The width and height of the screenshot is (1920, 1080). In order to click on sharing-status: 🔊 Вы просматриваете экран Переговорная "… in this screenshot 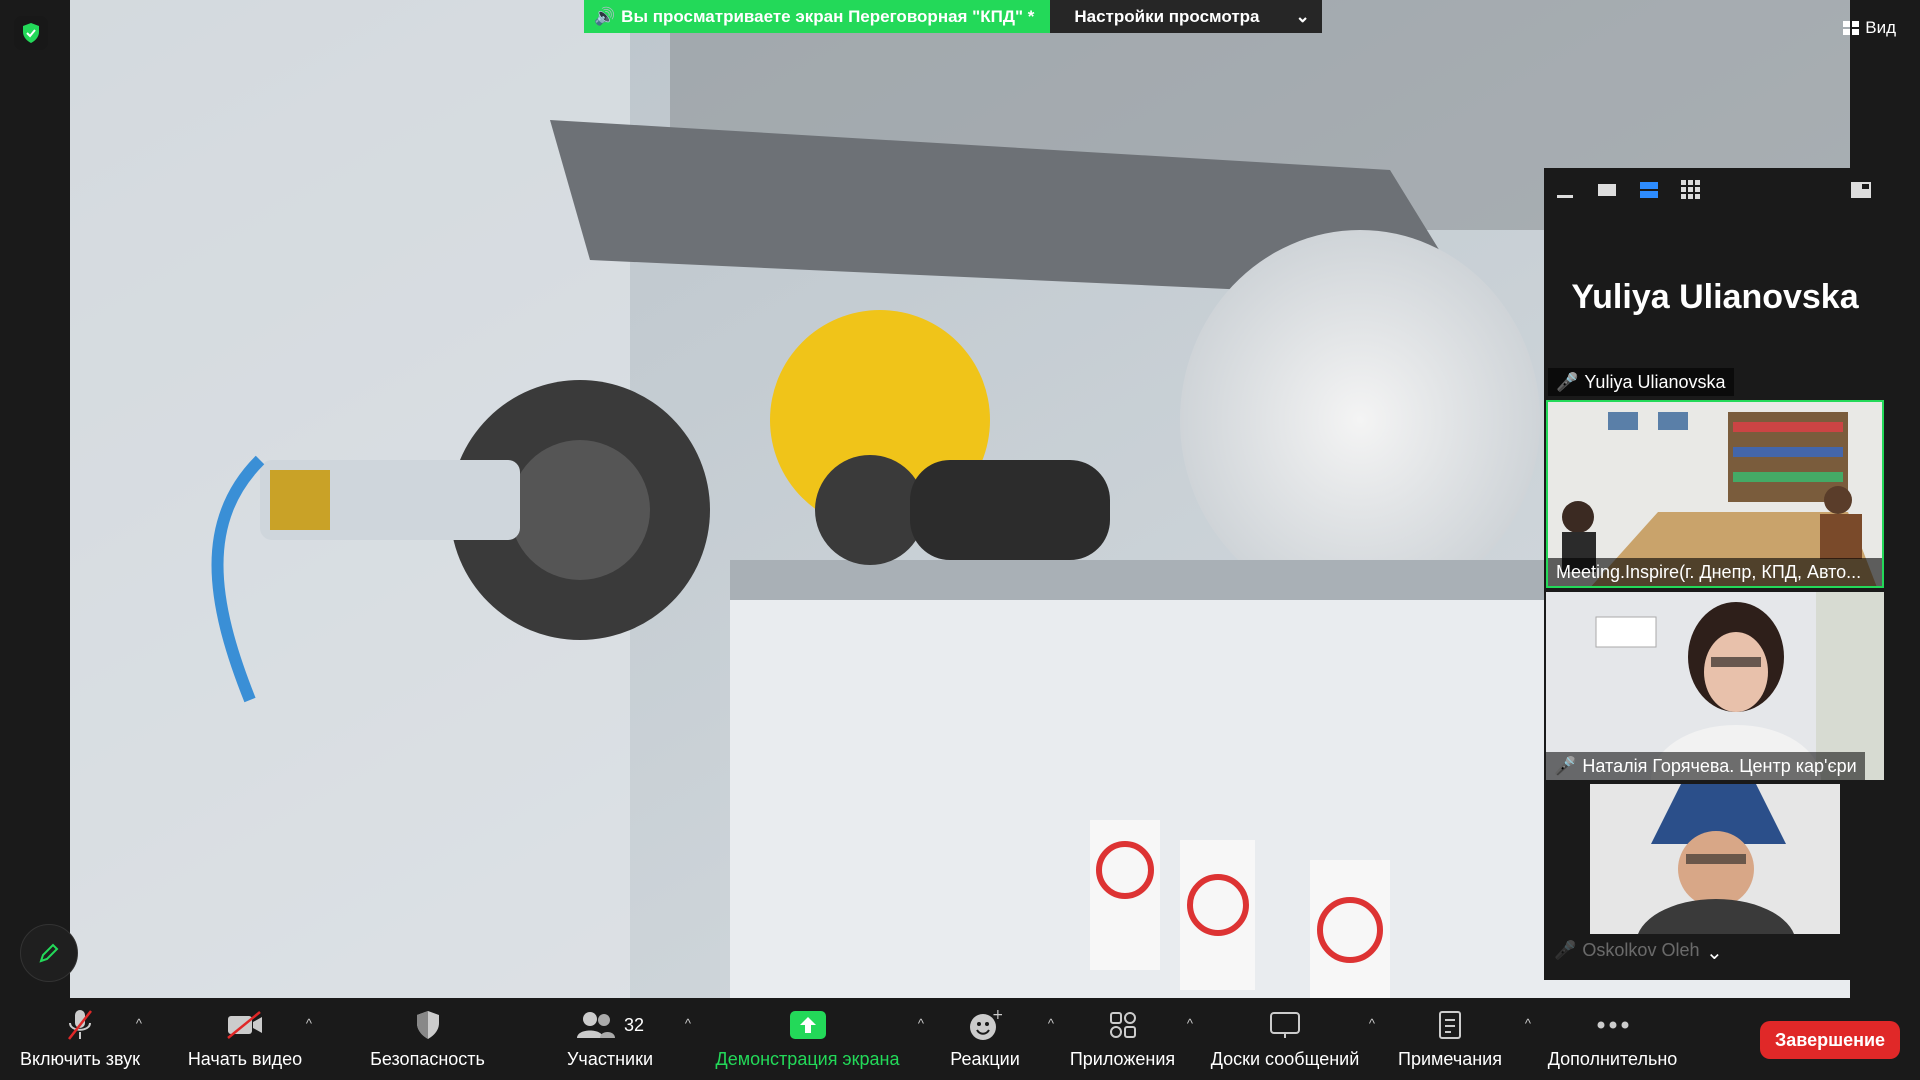, I will do `click(817, 16)`.